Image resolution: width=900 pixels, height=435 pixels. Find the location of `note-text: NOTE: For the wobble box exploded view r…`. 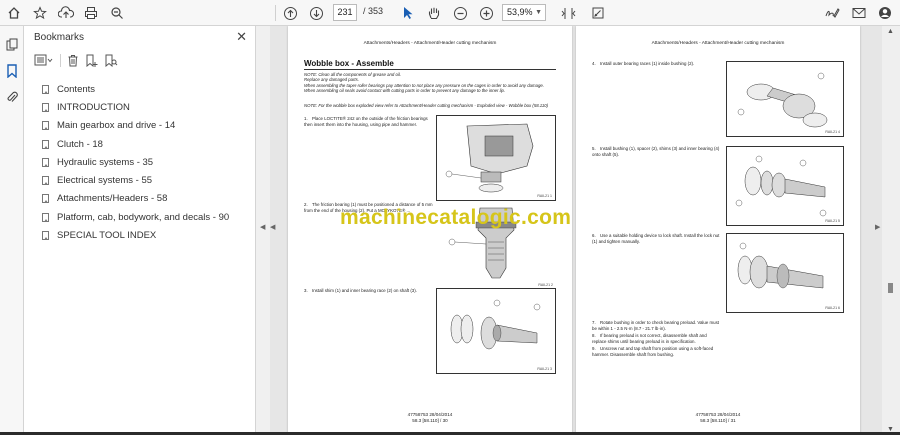

note-text: NOTE: For the wobble box exploded view r… is located at coordinates (426, 105).